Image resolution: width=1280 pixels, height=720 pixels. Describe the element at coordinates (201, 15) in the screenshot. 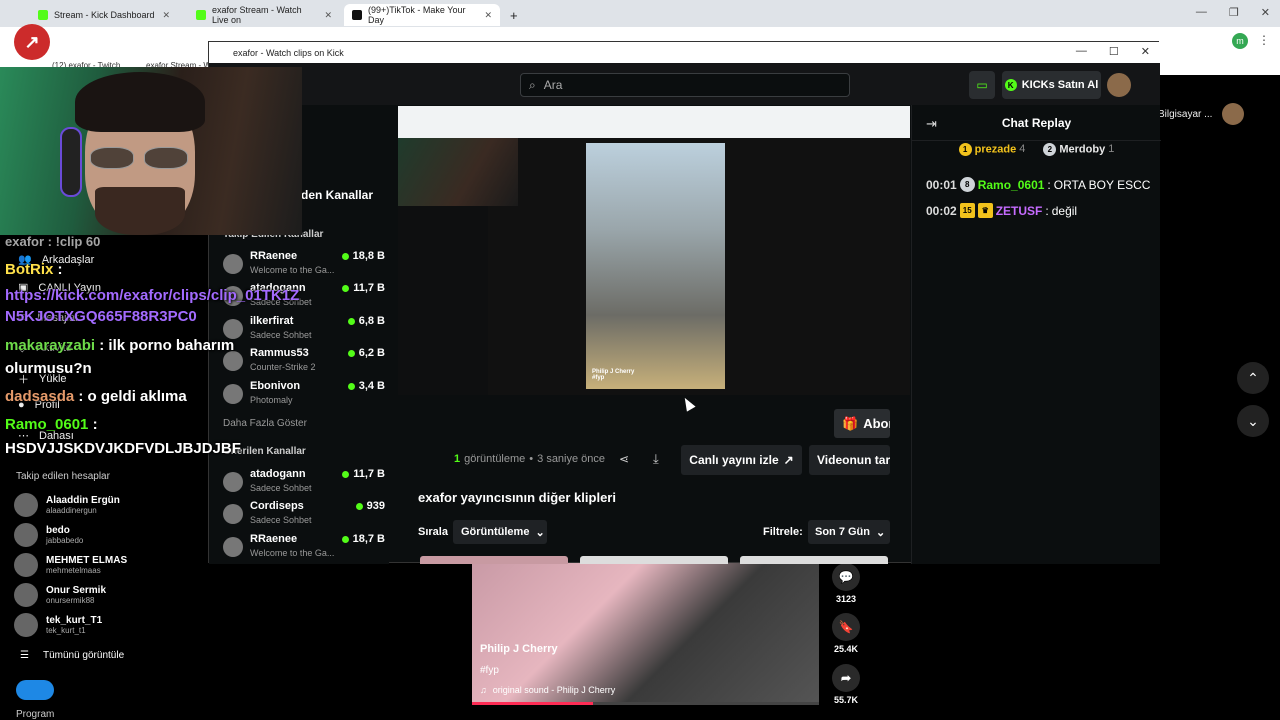

I see `kick-favicon-icon` at that location.